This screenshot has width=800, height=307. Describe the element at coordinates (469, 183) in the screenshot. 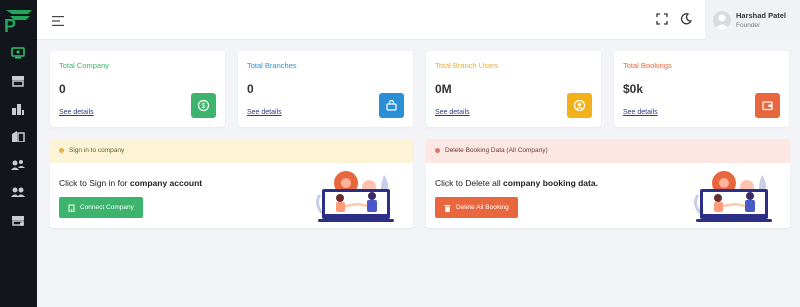

I see `description-text: Click to Delete all` at that location.